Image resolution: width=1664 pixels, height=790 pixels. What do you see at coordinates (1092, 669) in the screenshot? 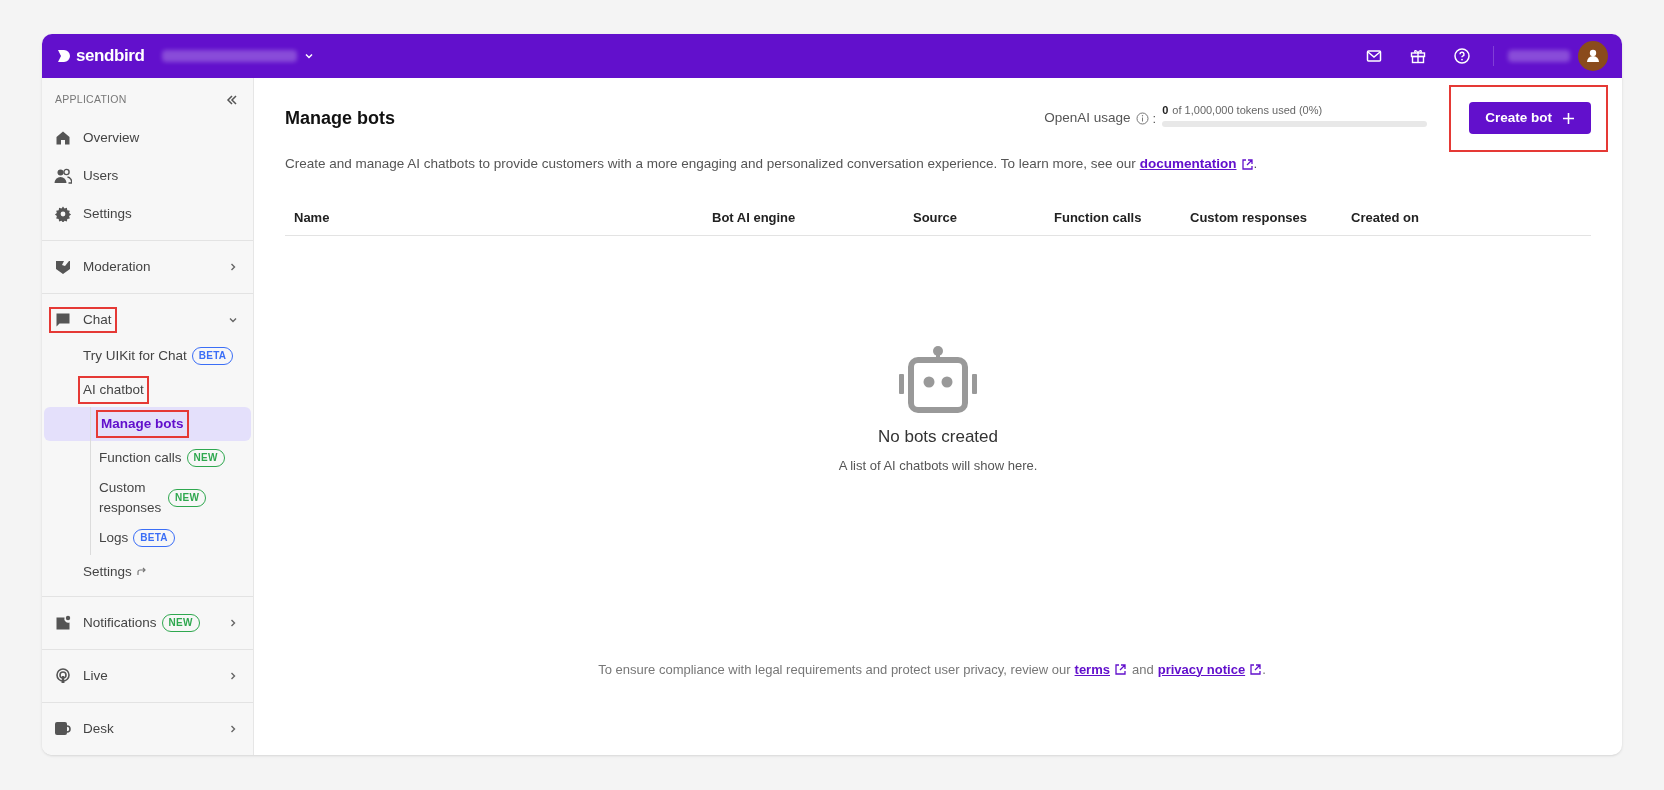
I see `terms-link: terms` at bounding box center [1092, 669].